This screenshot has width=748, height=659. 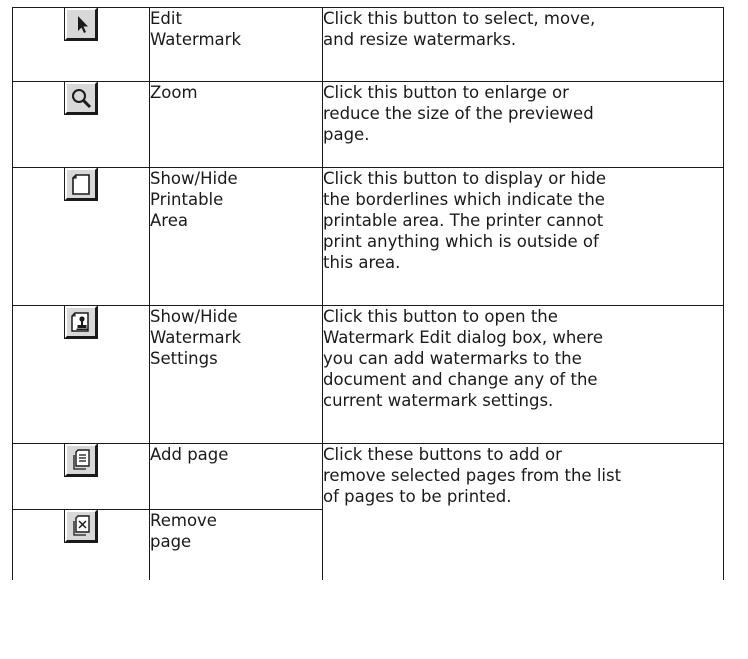 I want to click on blank-page-icon, so click(x=81, y=184).